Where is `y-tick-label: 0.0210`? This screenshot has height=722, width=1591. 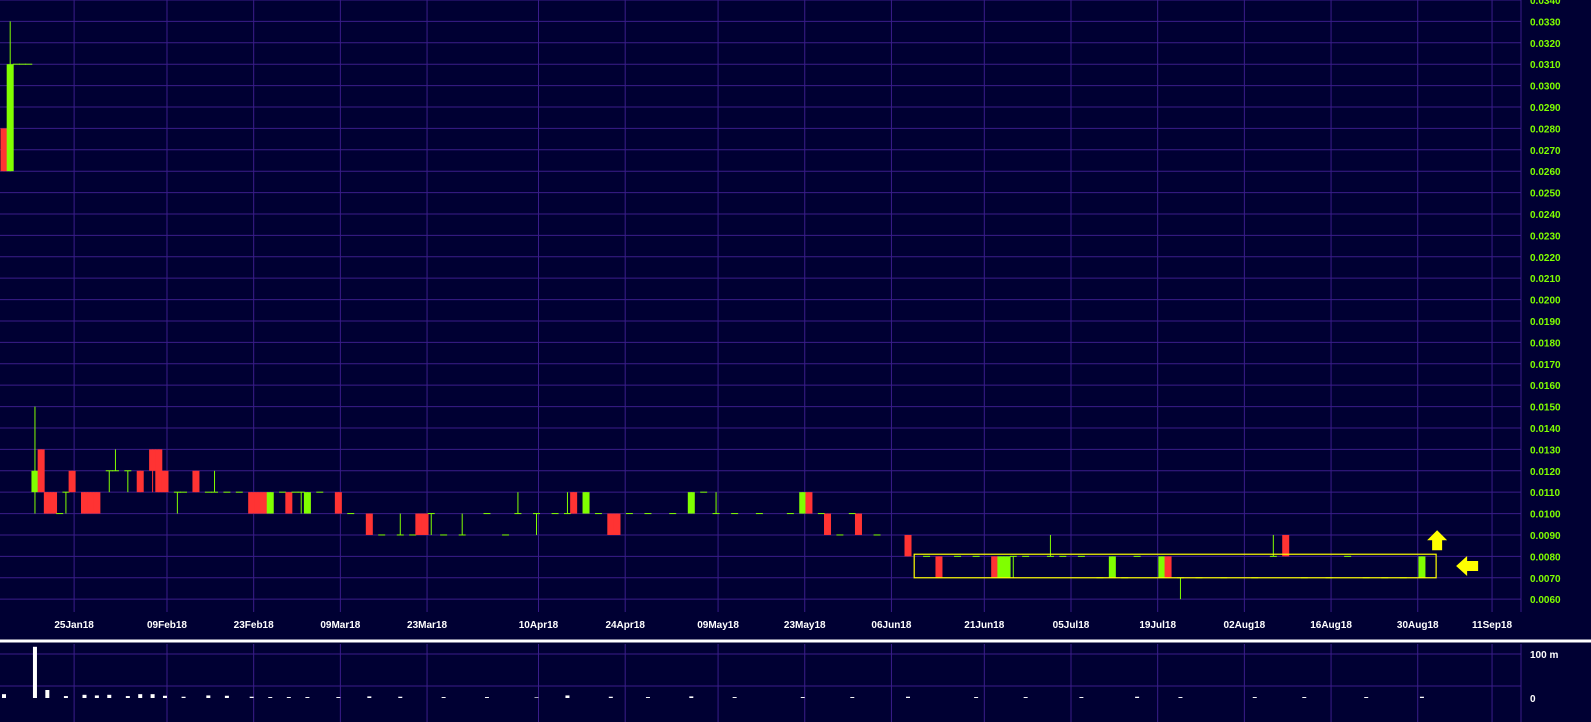 y-tick-label: 0.0210 is located at coordinates (1545, 279).